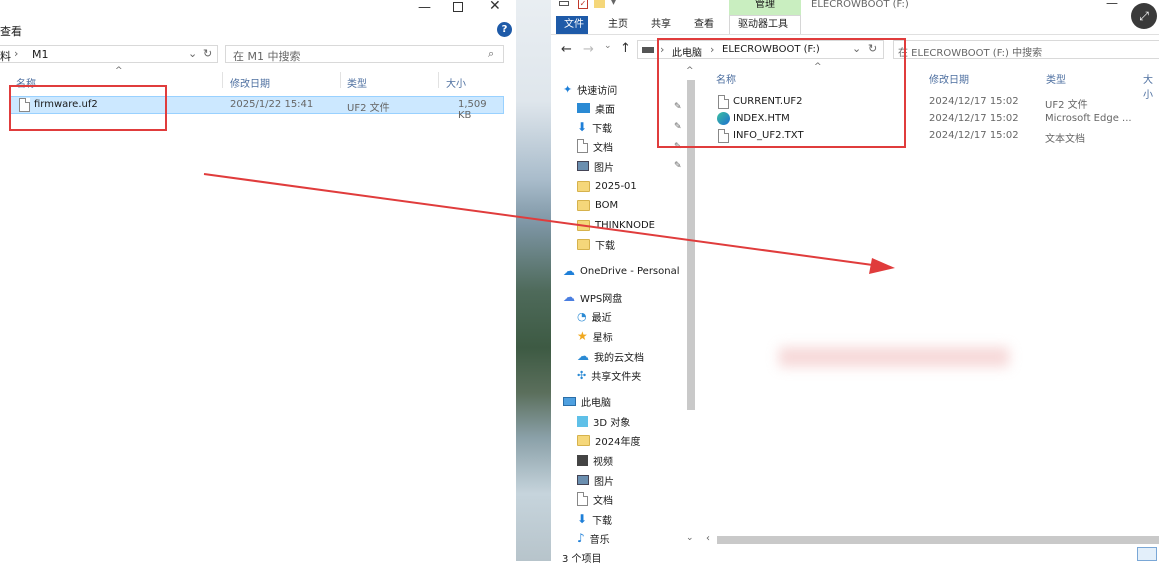 The height and width of the screenshot is (565, 1159). Describe the element at coordinates (542, 220) in the screenshot. I see `arrow-line` at that location.